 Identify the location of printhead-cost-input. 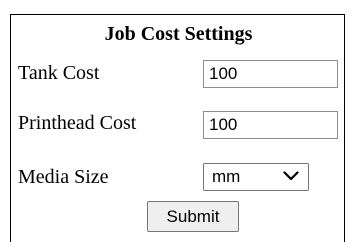
(270, 125).